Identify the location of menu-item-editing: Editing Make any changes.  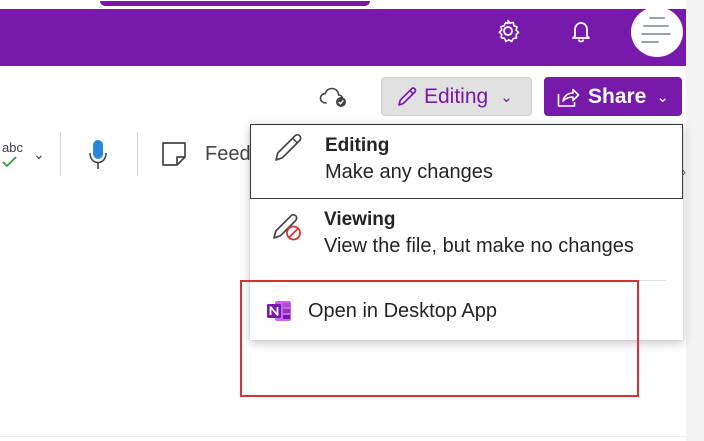
(466, 161).